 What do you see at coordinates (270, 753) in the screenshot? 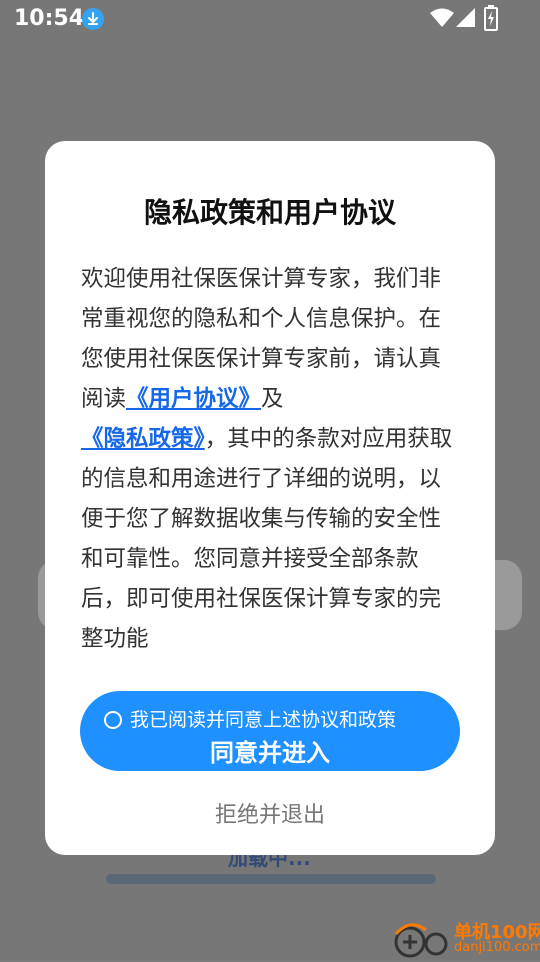
I see `agree-button-label: 同意并进入` at bounding box center [270, 753].